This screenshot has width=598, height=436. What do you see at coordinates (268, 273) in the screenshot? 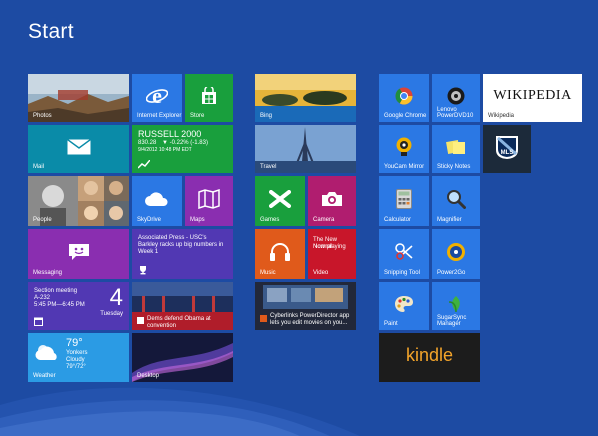
I see `music-label: Music` at bounding box center [268, 273].